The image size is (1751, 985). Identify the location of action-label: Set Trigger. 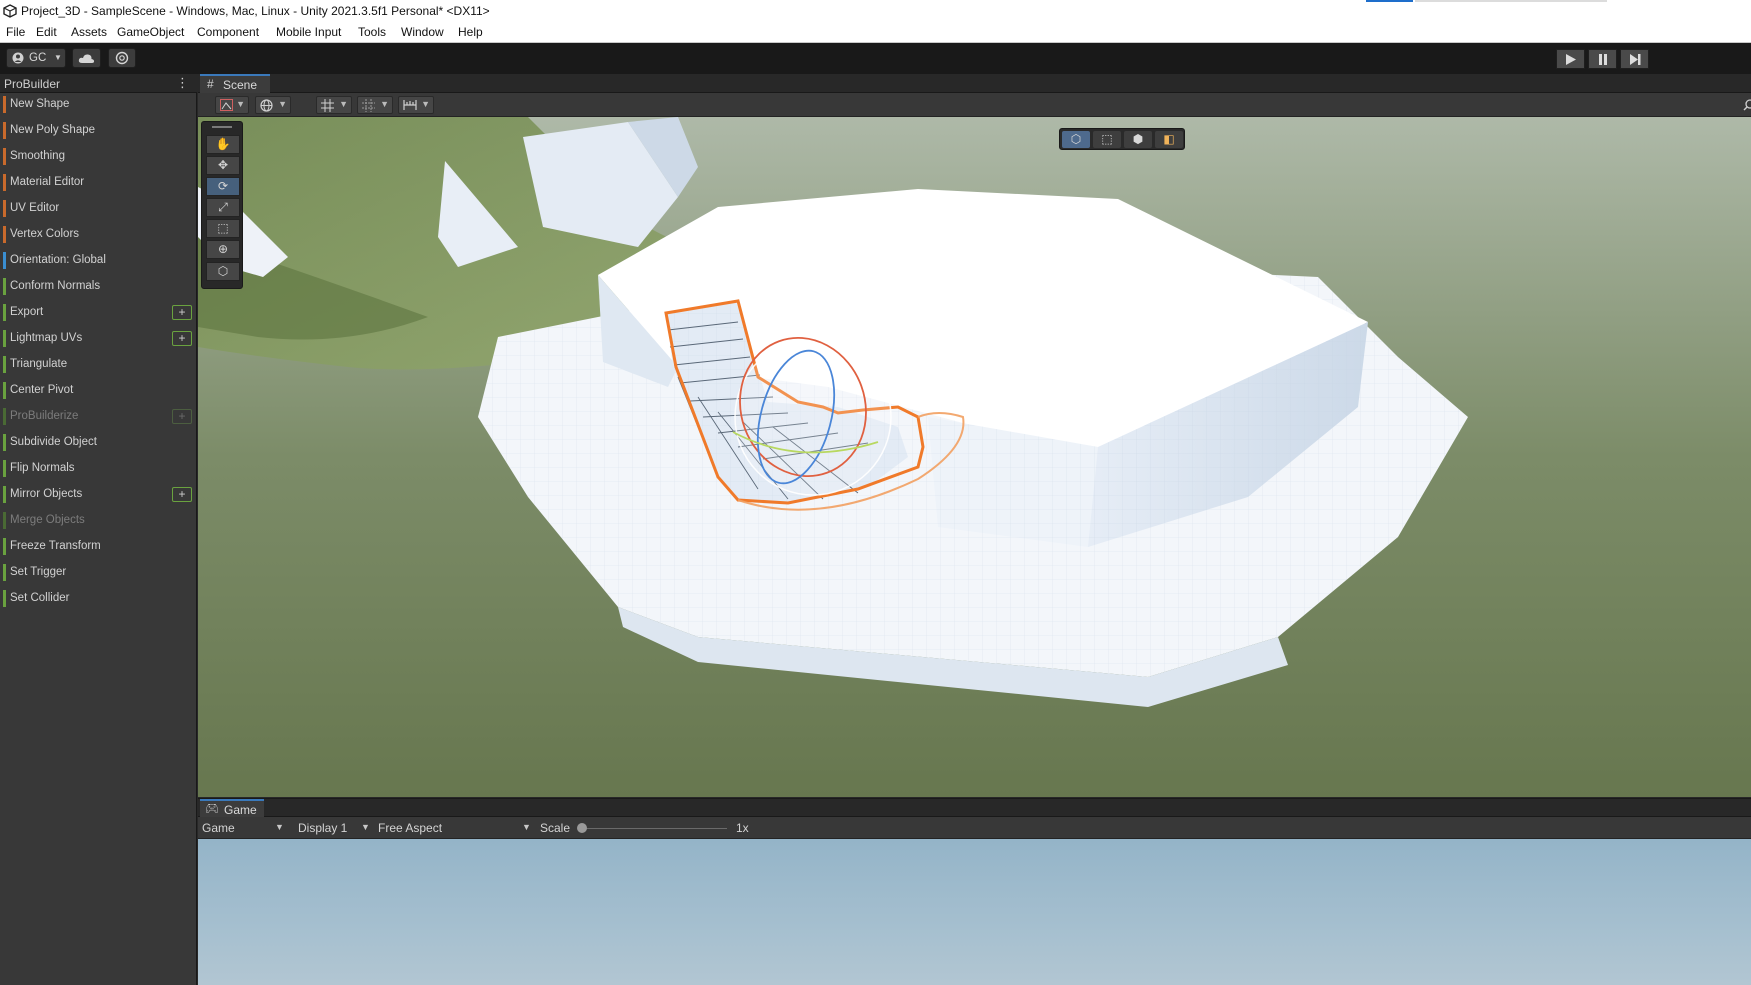
(38, 572).